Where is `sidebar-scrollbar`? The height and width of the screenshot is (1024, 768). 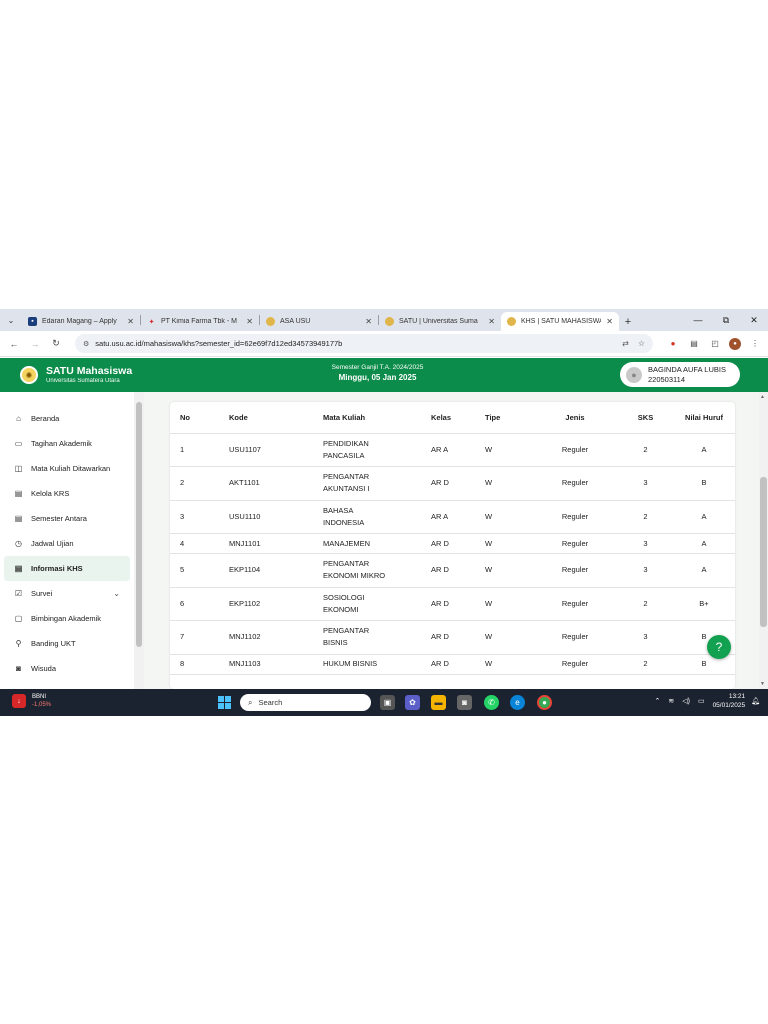
sidebar-scrollbar is located at coordinates (139, 540).